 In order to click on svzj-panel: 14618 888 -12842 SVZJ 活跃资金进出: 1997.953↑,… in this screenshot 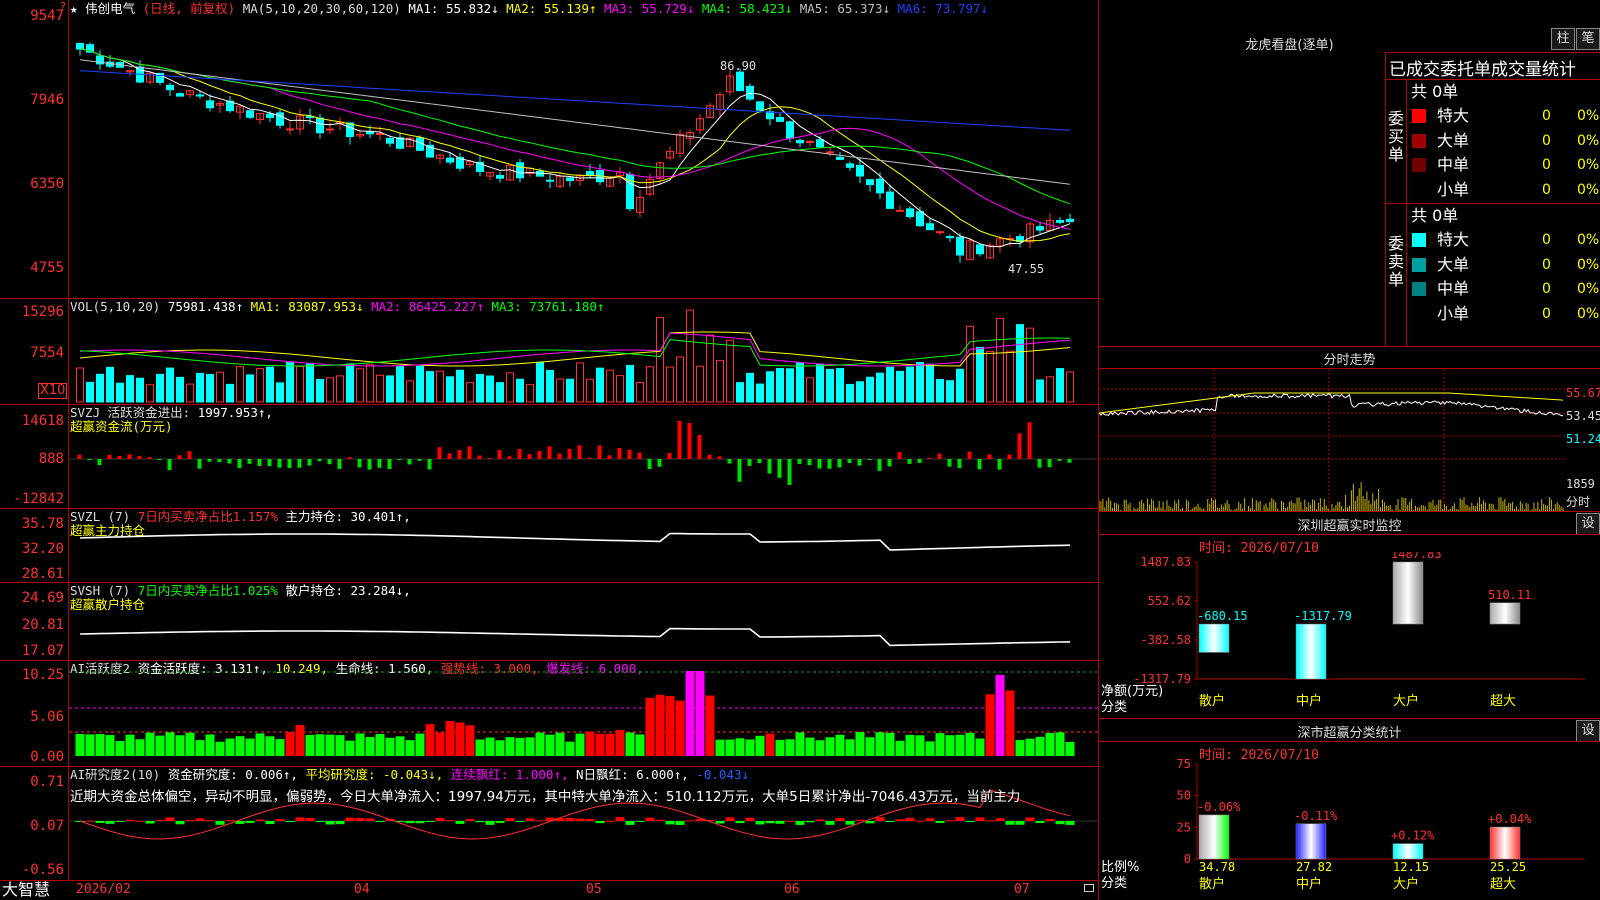, I will do `click(549, 456)`.